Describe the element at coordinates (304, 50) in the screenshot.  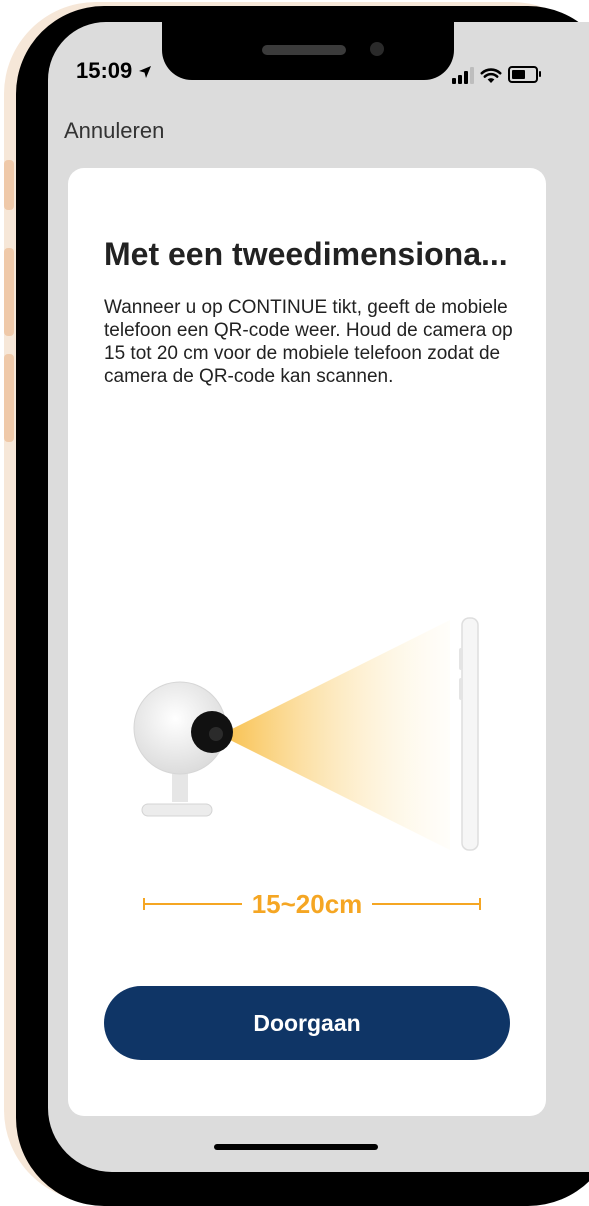
I see `speaker-grille` at that location.